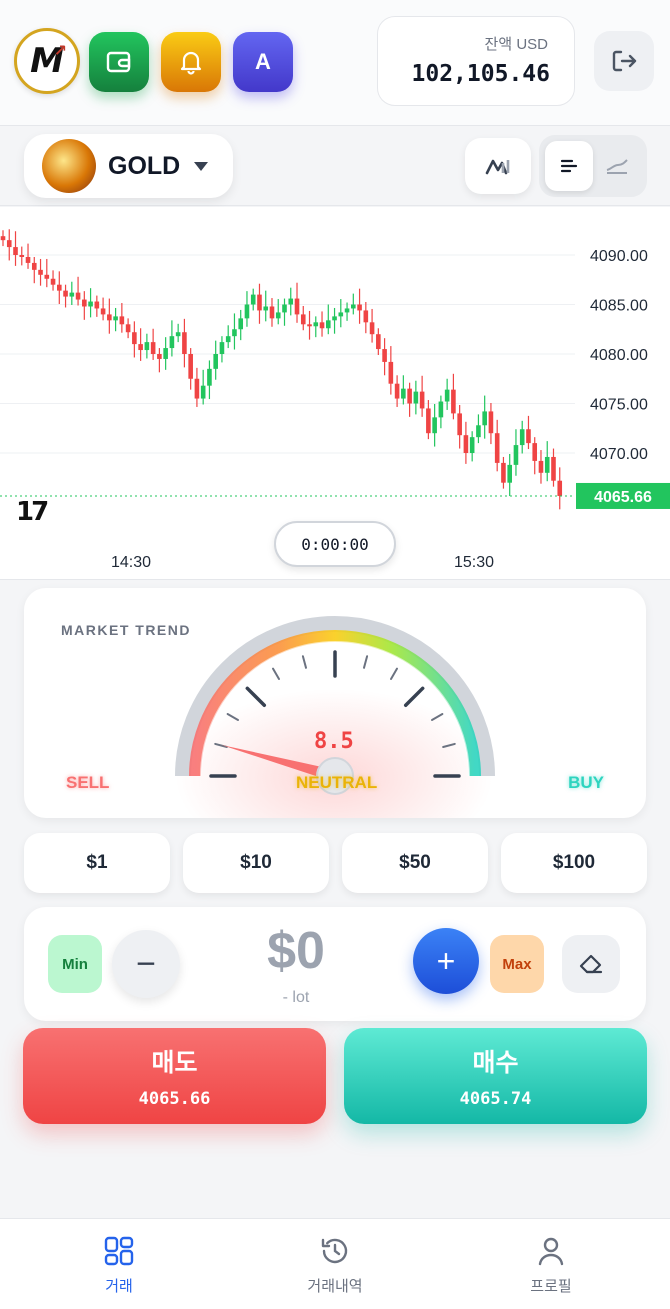 This screenshot has width=670, height=1309. What do you see at coordinates (335, 63) in the screenshot?
I see `header: M ↗ A 잔액 USD 102,105.46` at bounding box center [335, 63].